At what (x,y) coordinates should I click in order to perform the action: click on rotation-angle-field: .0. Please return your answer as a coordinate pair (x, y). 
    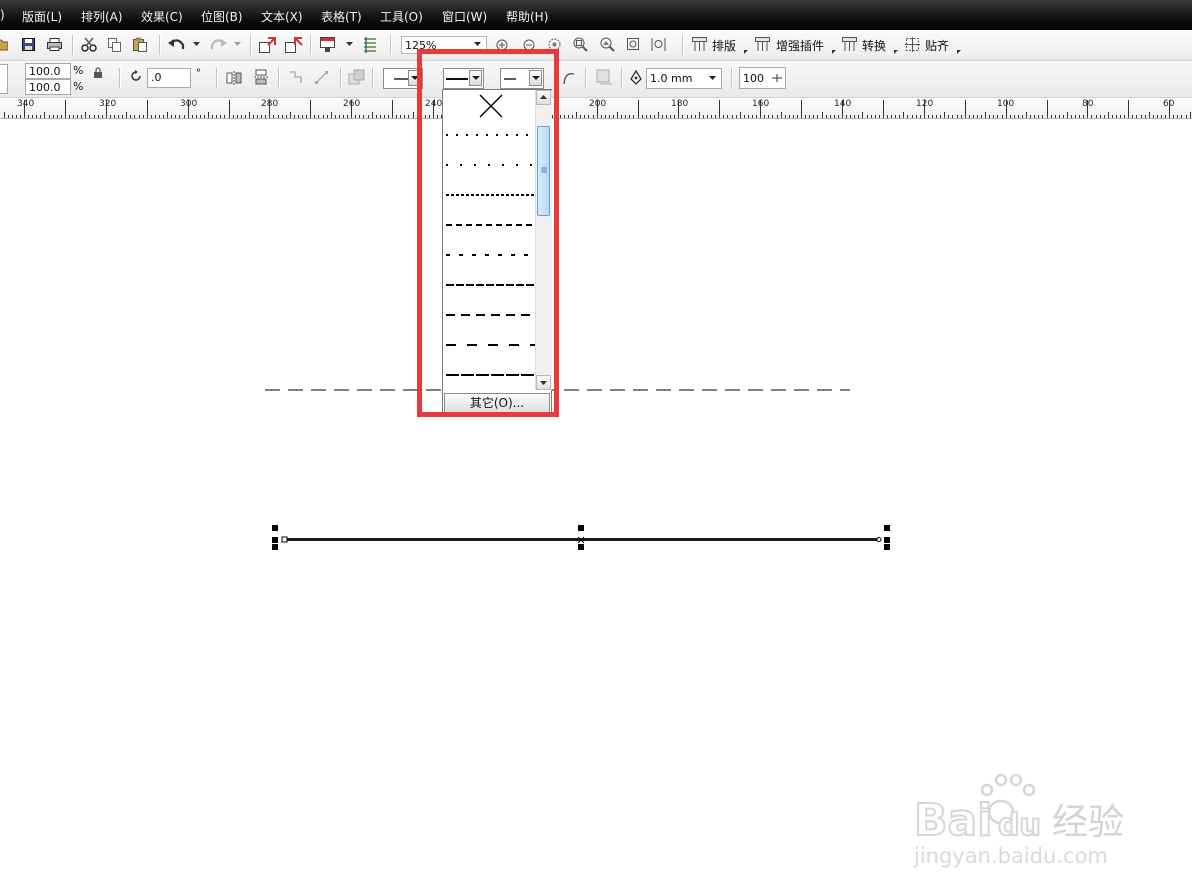
    Looking at the image, I should click on (169, 78).